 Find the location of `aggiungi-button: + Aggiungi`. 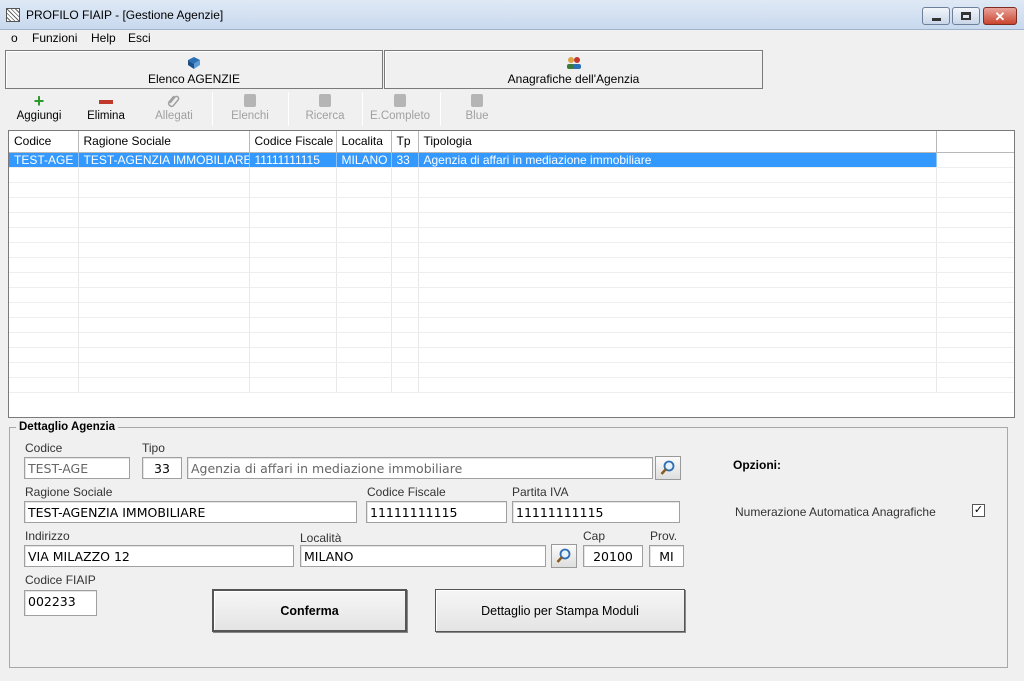

aggiungi-button: + Aggiungi is located at coordinates (39, 108).